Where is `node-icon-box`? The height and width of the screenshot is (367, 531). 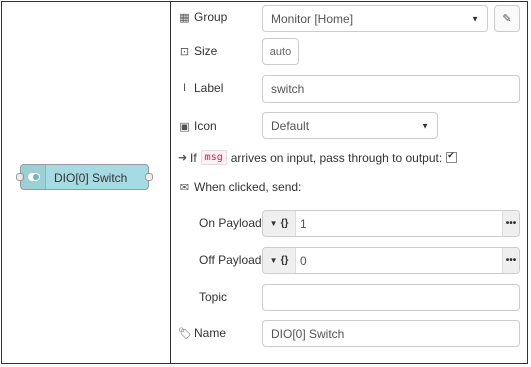
node-icon-box is located at coordinates (33, 177).